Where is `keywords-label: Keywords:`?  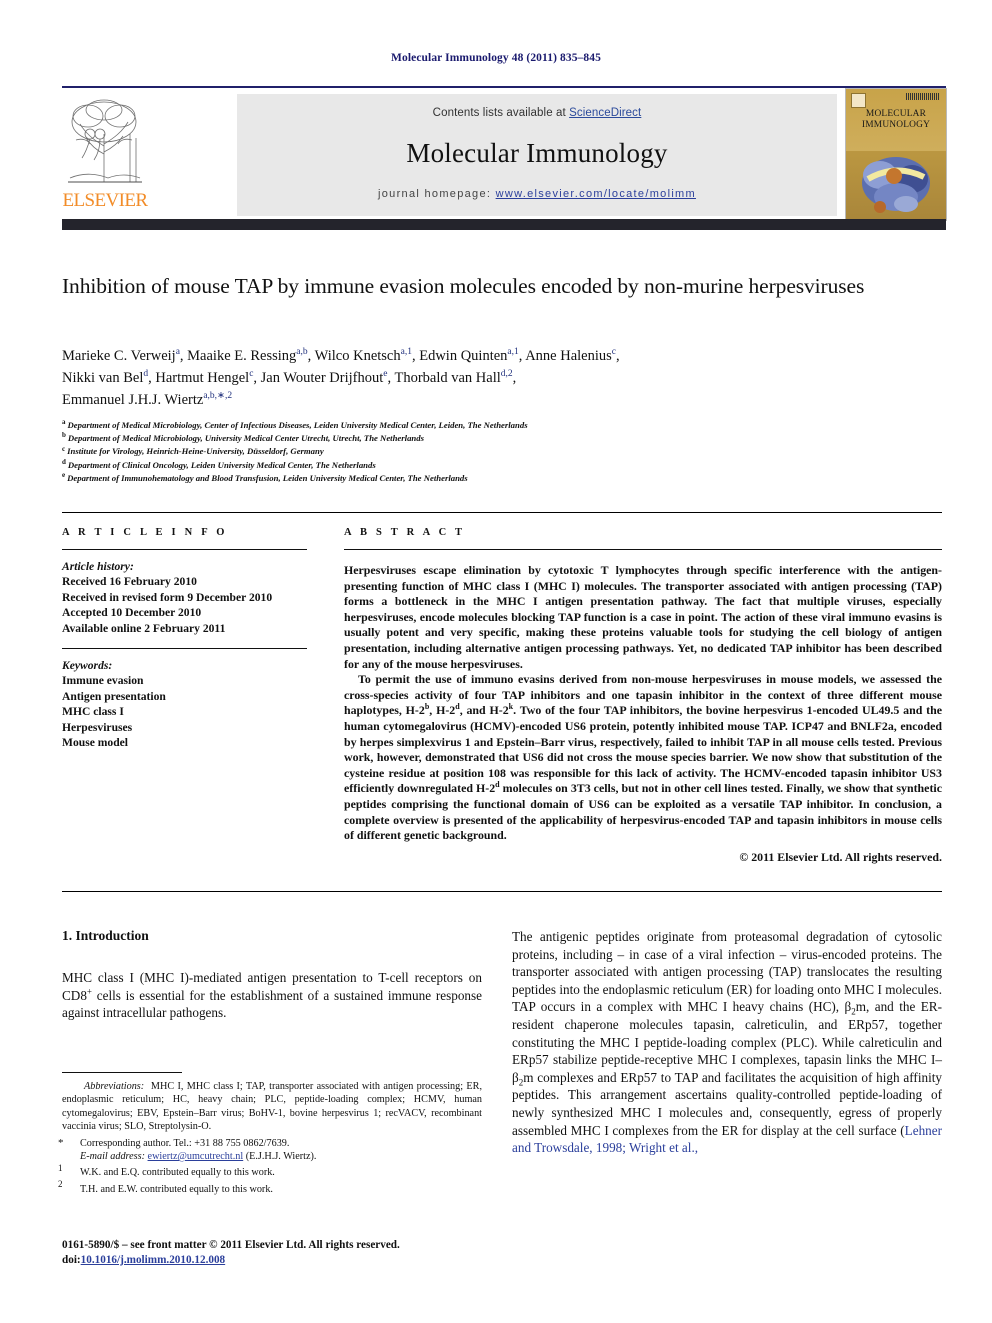
keywords-label: Keywords: is located at coordinates (87, 666).